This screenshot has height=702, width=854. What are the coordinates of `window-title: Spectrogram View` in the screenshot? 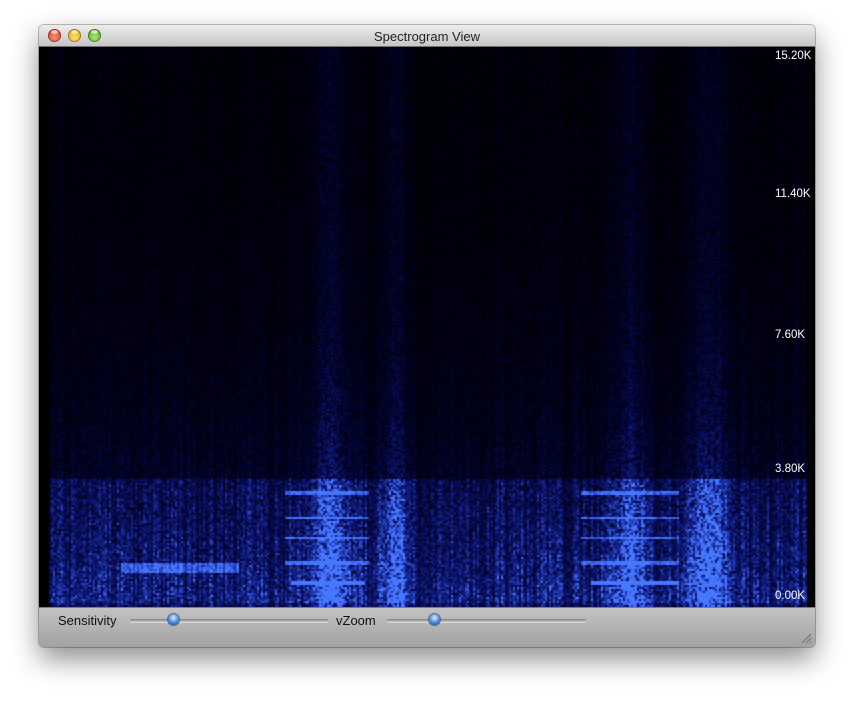 It's located at (427, 36).